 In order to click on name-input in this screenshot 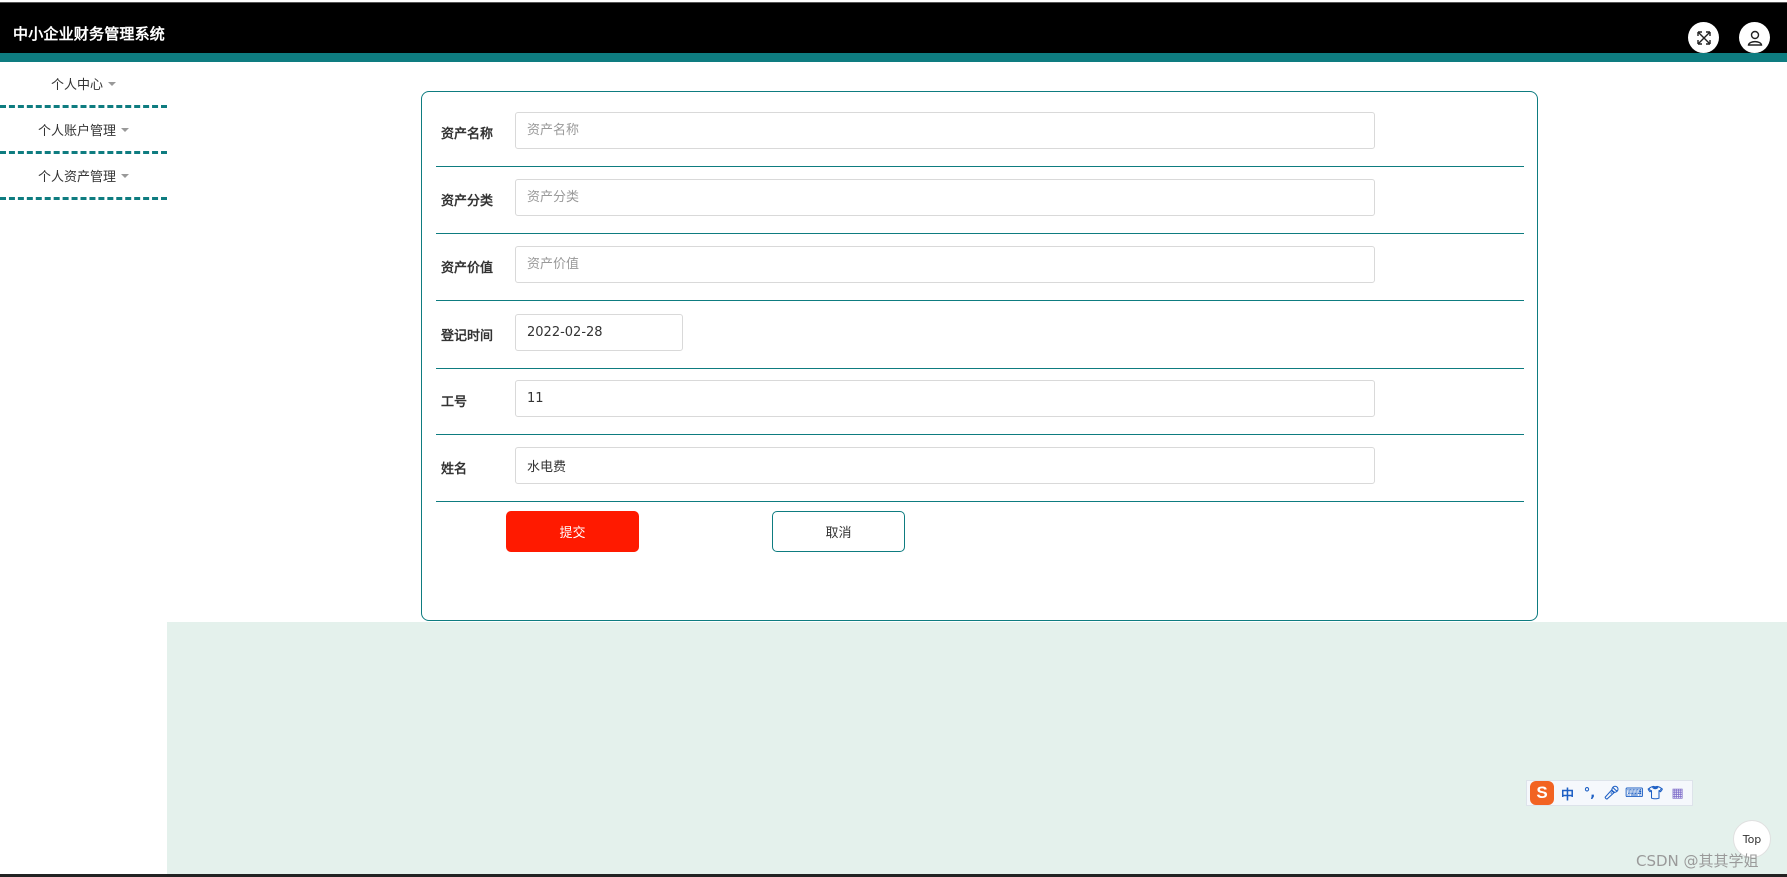, I will do `click(945, 465)`.